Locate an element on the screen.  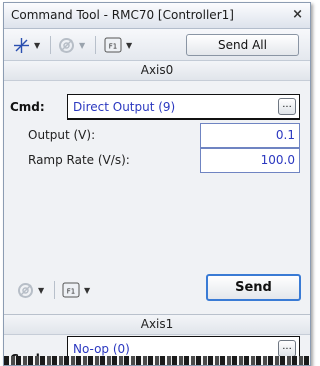
axis-tool-dropdown: ▼ is located at coordinates (26, 45).